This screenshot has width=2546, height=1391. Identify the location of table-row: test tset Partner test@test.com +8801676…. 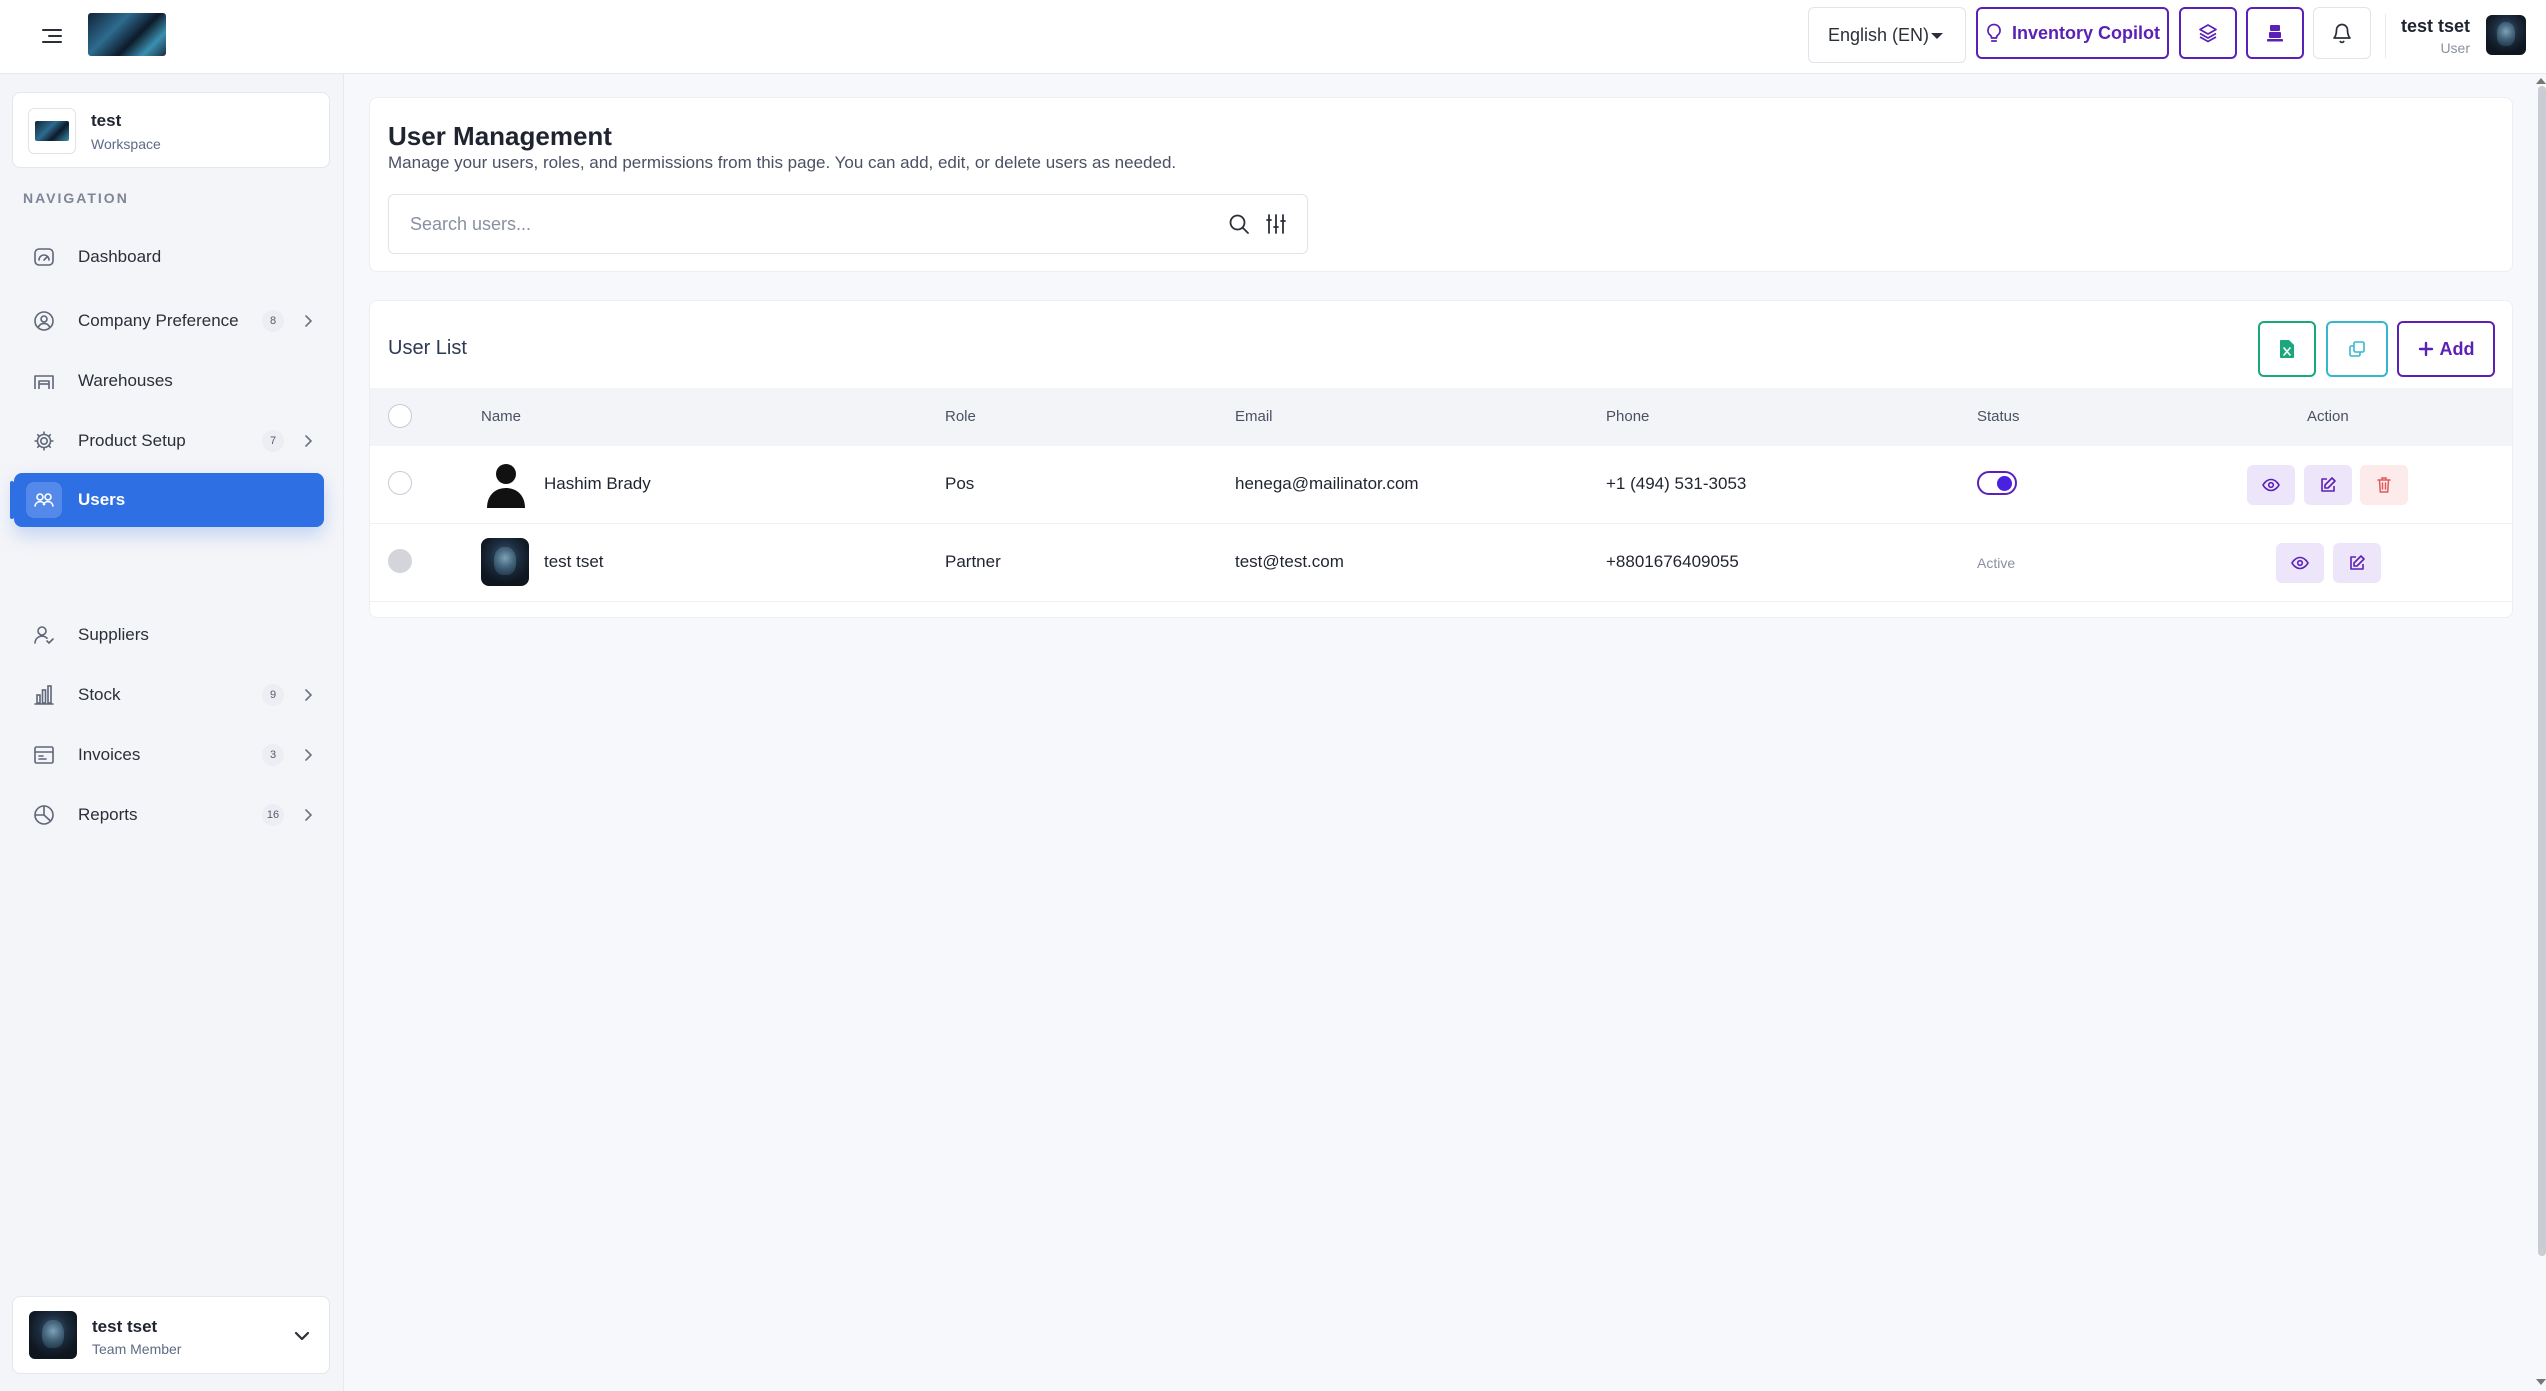
(1441, 563).